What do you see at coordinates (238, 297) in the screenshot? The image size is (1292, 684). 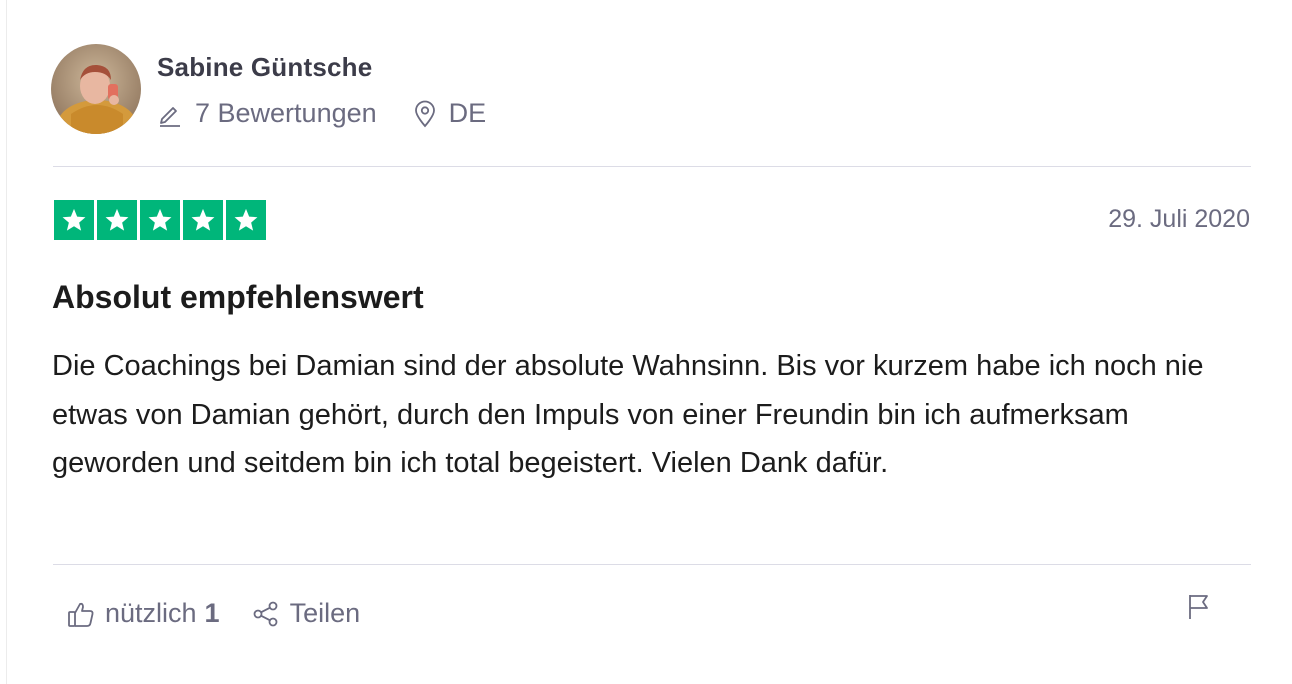 I see `review-title: Absolut empfehlenswert` at bounding box center [238, 297].